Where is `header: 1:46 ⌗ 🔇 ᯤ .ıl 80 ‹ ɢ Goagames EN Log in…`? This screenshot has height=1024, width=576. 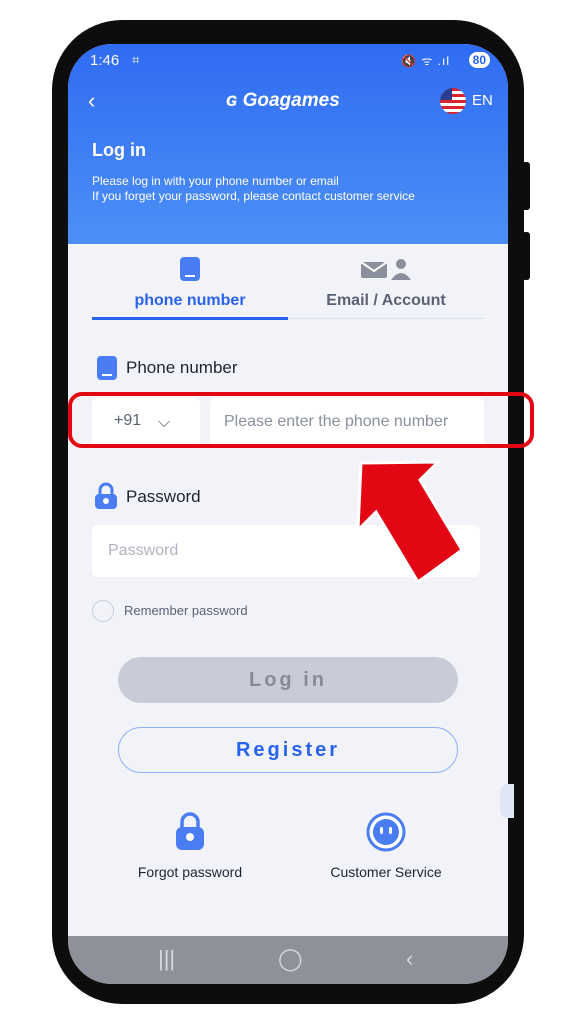
header: 1:46 ⌗ 🔇 ᯤ .ıl 80 ‹ ɢ Goagames EN Log in… is located at coordinates (288, 144).